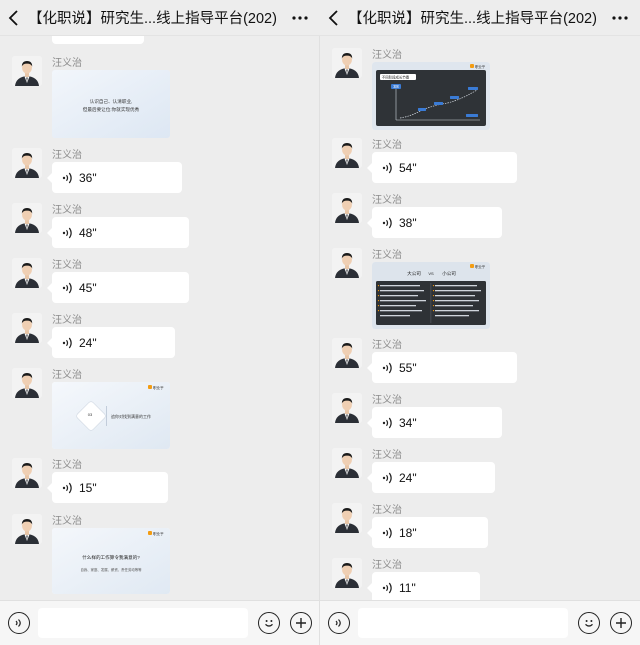 This screenshot has width=640, height=645. I want to click on input-bar, so click(480, 622).